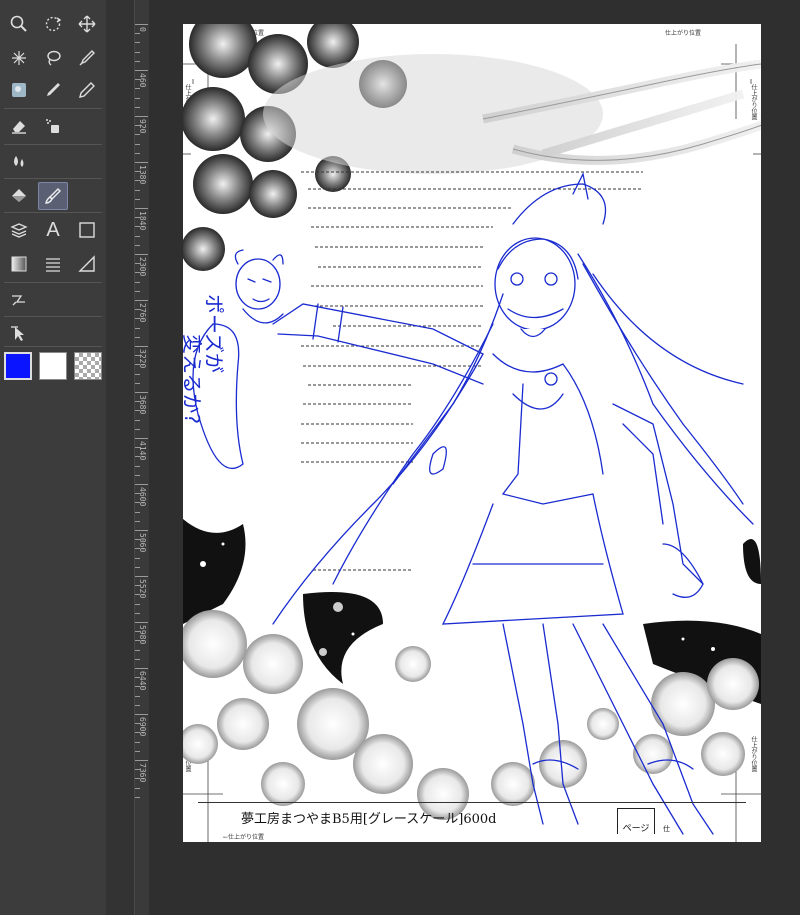 The width and height of the screenshot is (800, 915). I want to click on operation-tool, so click(19, 334).